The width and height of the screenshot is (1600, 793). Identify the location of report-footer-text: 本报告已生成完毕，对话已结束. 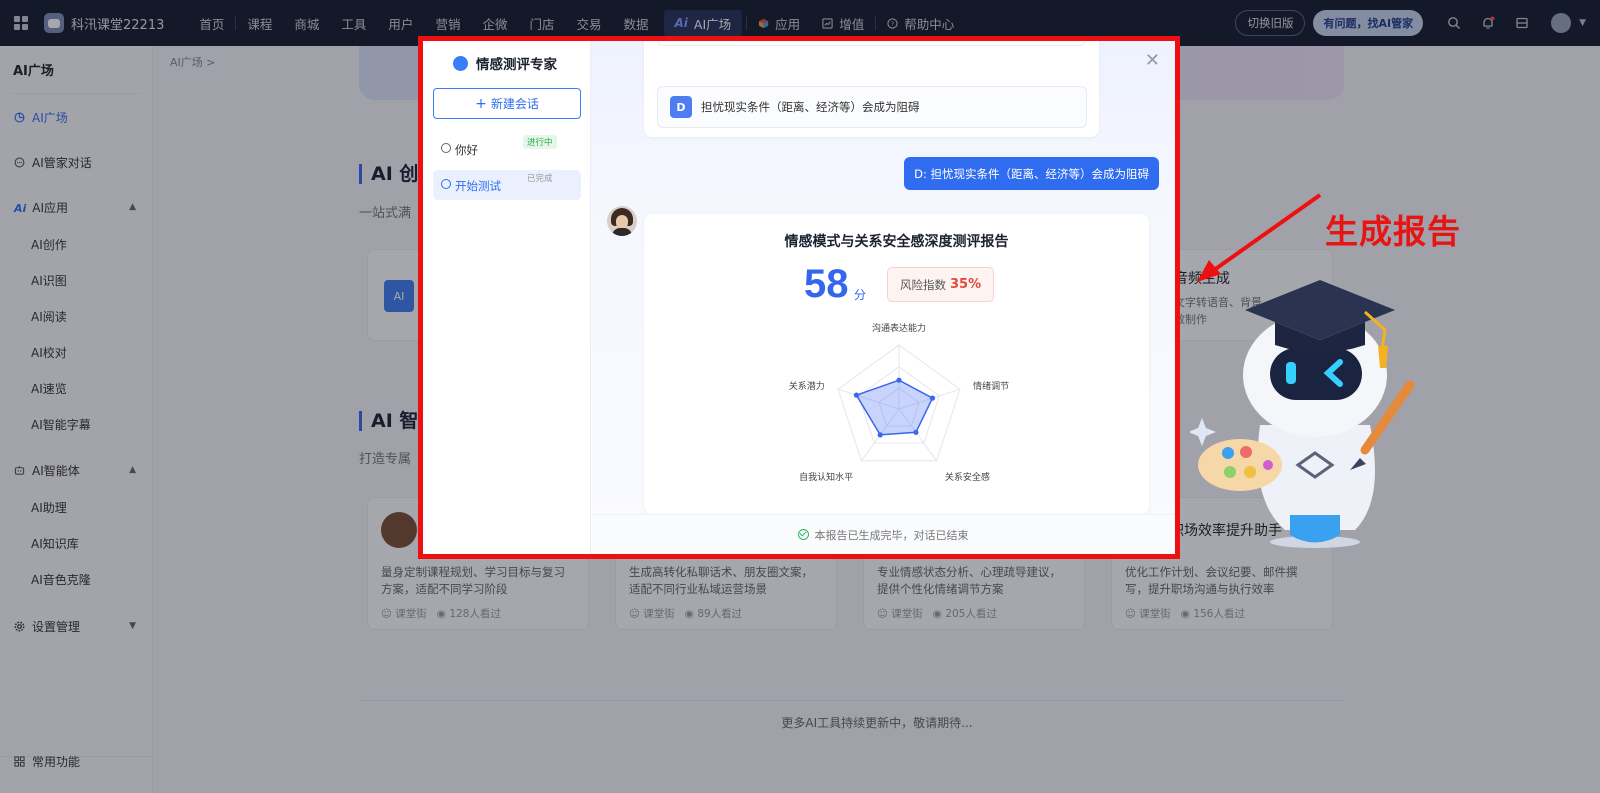
(891, 535).